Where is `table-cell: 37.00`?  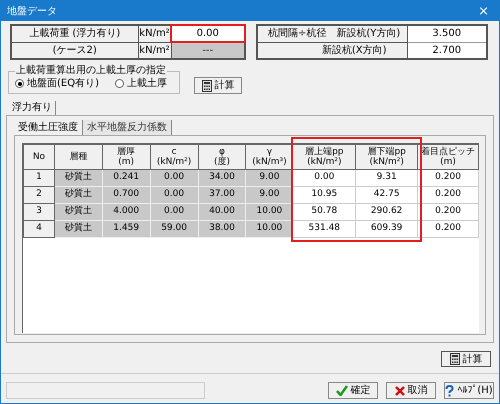
table-cell: 37.00 is located at coordinates (222, 195).